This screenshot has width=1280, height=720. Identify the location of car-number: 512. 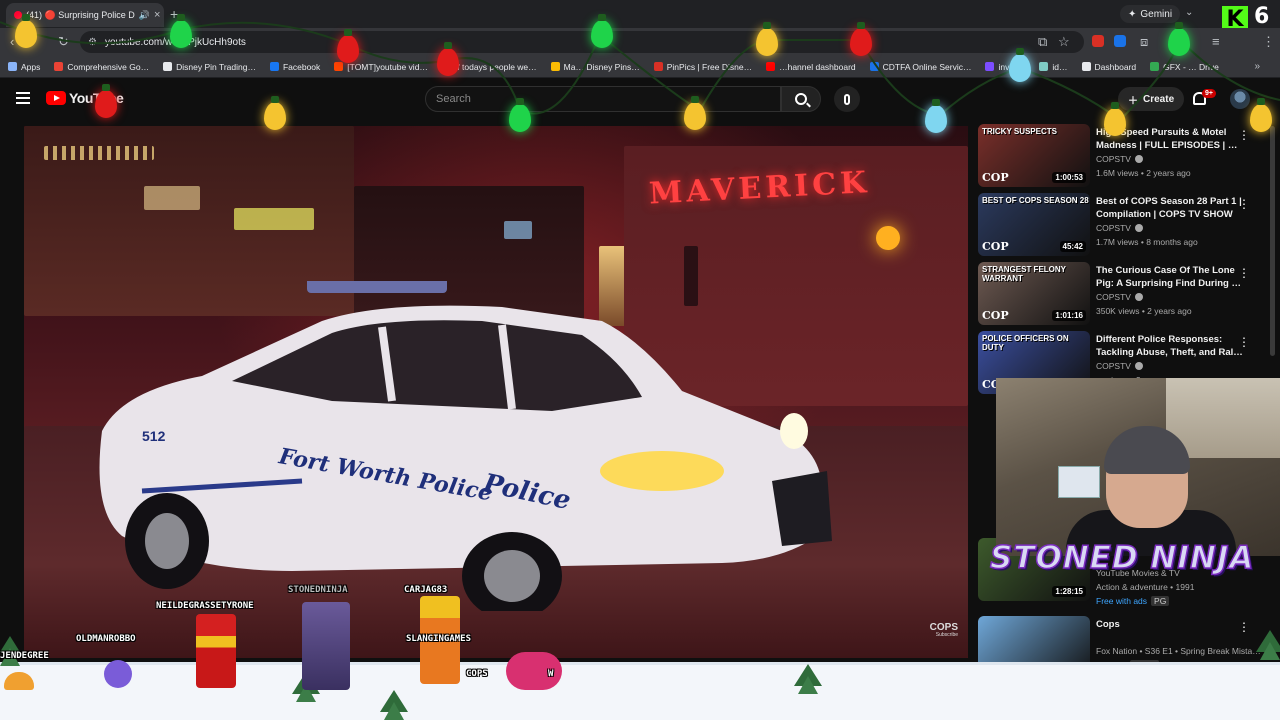
(154, 436).